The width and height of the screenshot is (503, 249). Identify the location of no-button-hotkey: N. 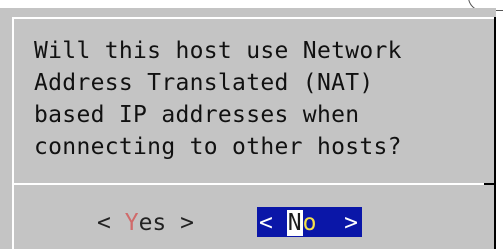
(294, 223).